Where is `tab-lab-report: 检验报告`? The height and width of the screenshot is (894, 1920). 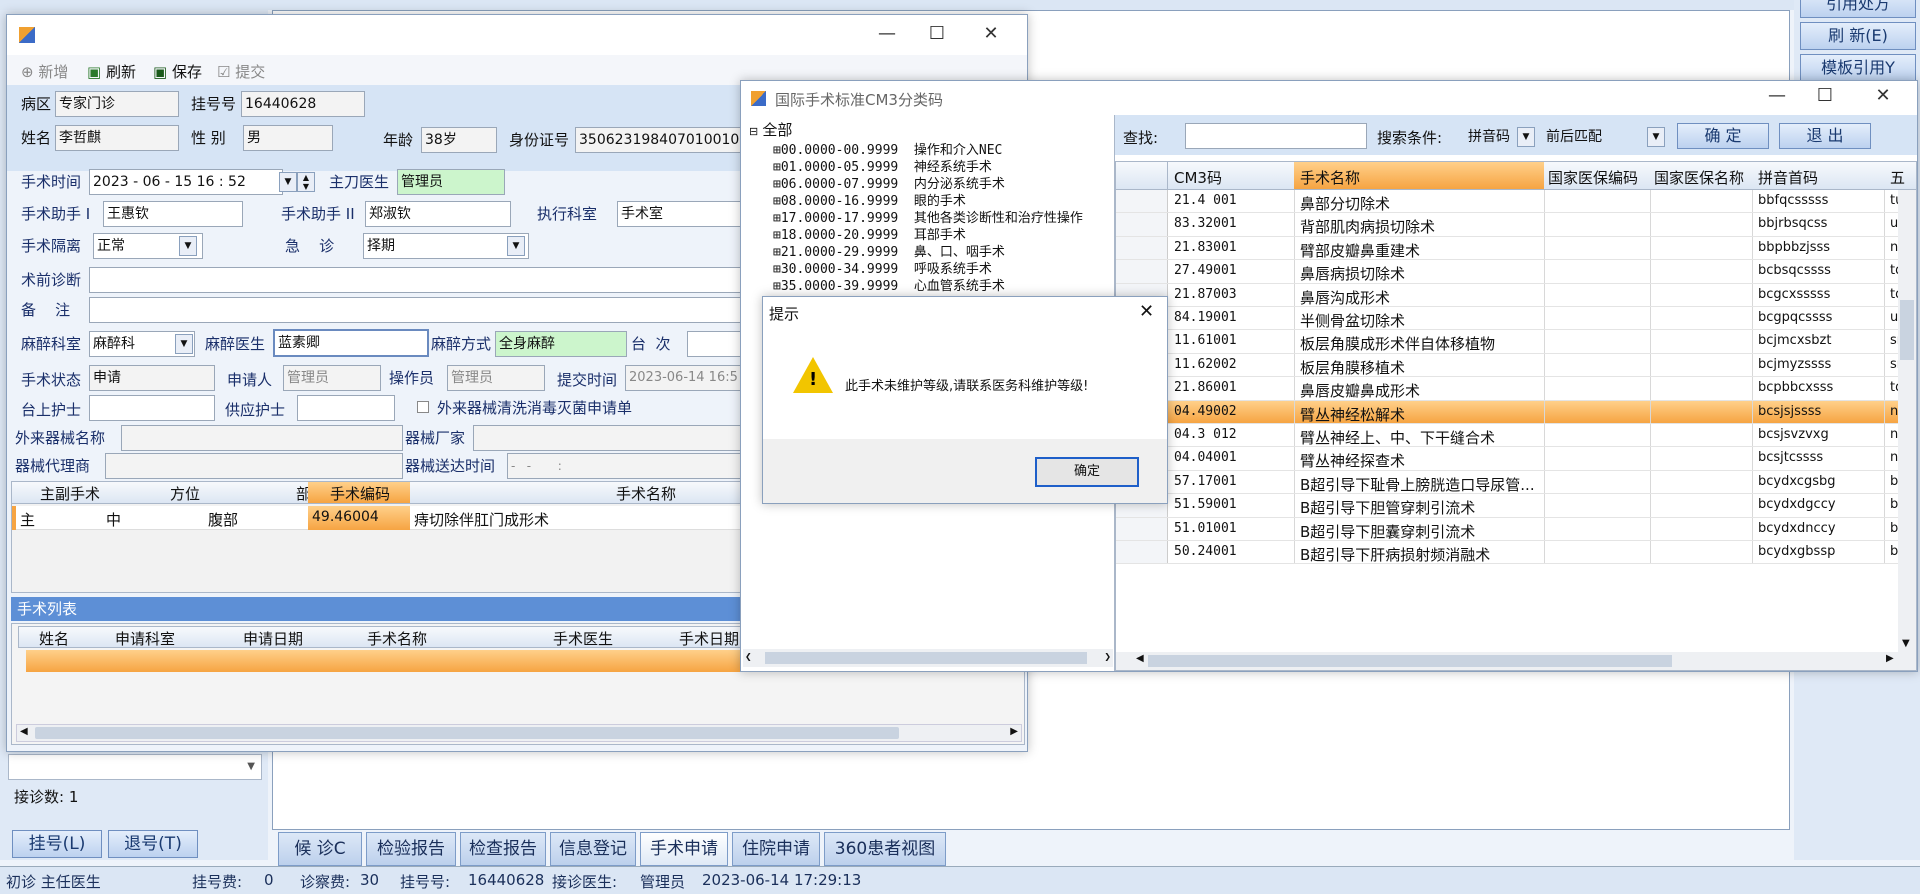 tab-lab-report: 检验报告 is located at coordinates (411, 849).